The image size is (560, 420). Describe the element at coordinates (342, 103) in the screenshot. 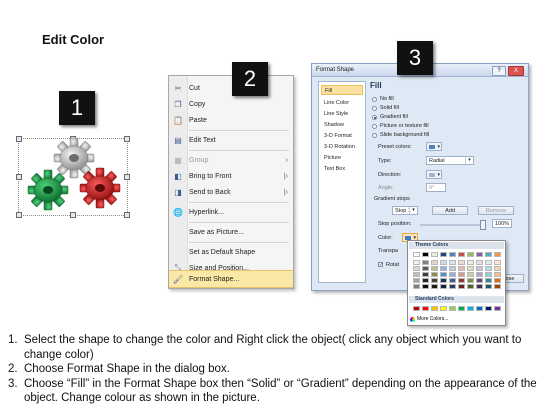

I see `category-line-color: Line Color` at that location.